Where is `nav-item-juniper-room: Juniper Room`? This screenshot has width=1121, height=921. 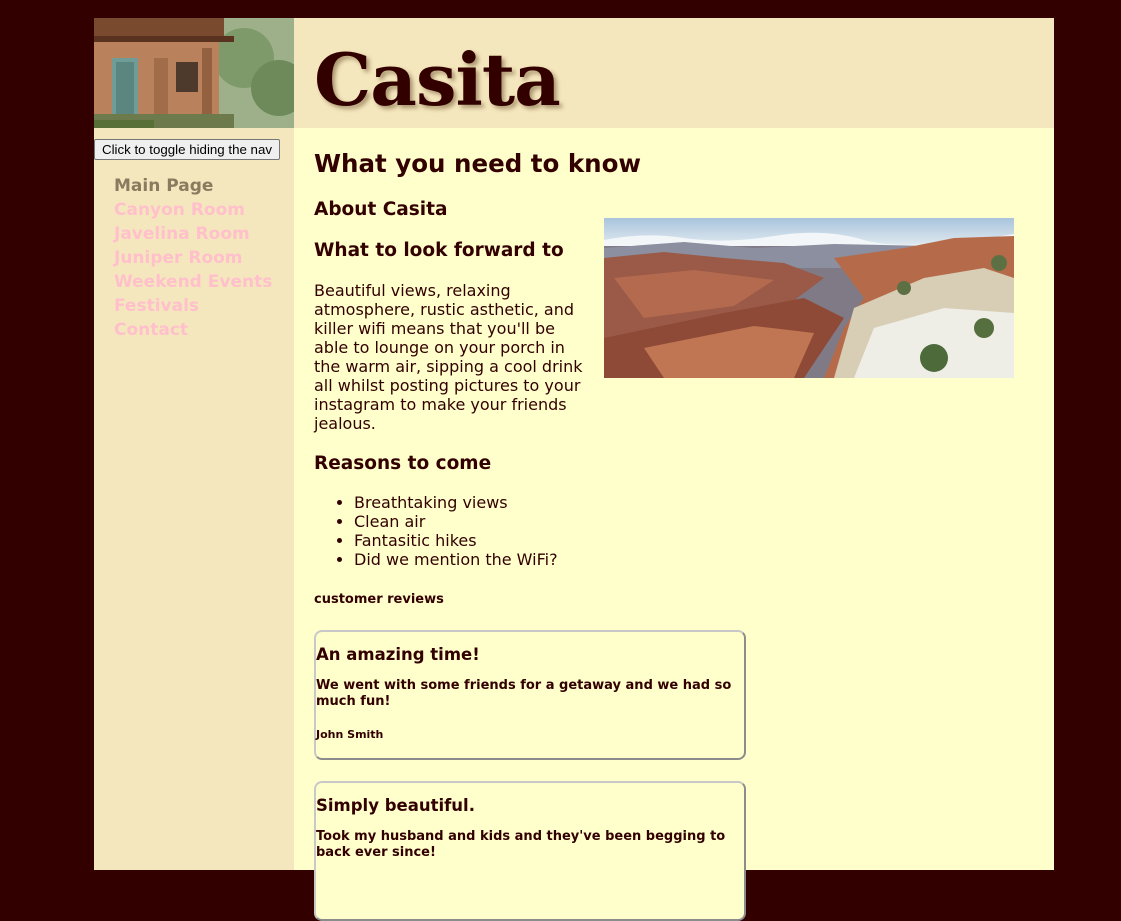 nav-item-juniper-room: Juniper Room is located at coordinates (193, 258).